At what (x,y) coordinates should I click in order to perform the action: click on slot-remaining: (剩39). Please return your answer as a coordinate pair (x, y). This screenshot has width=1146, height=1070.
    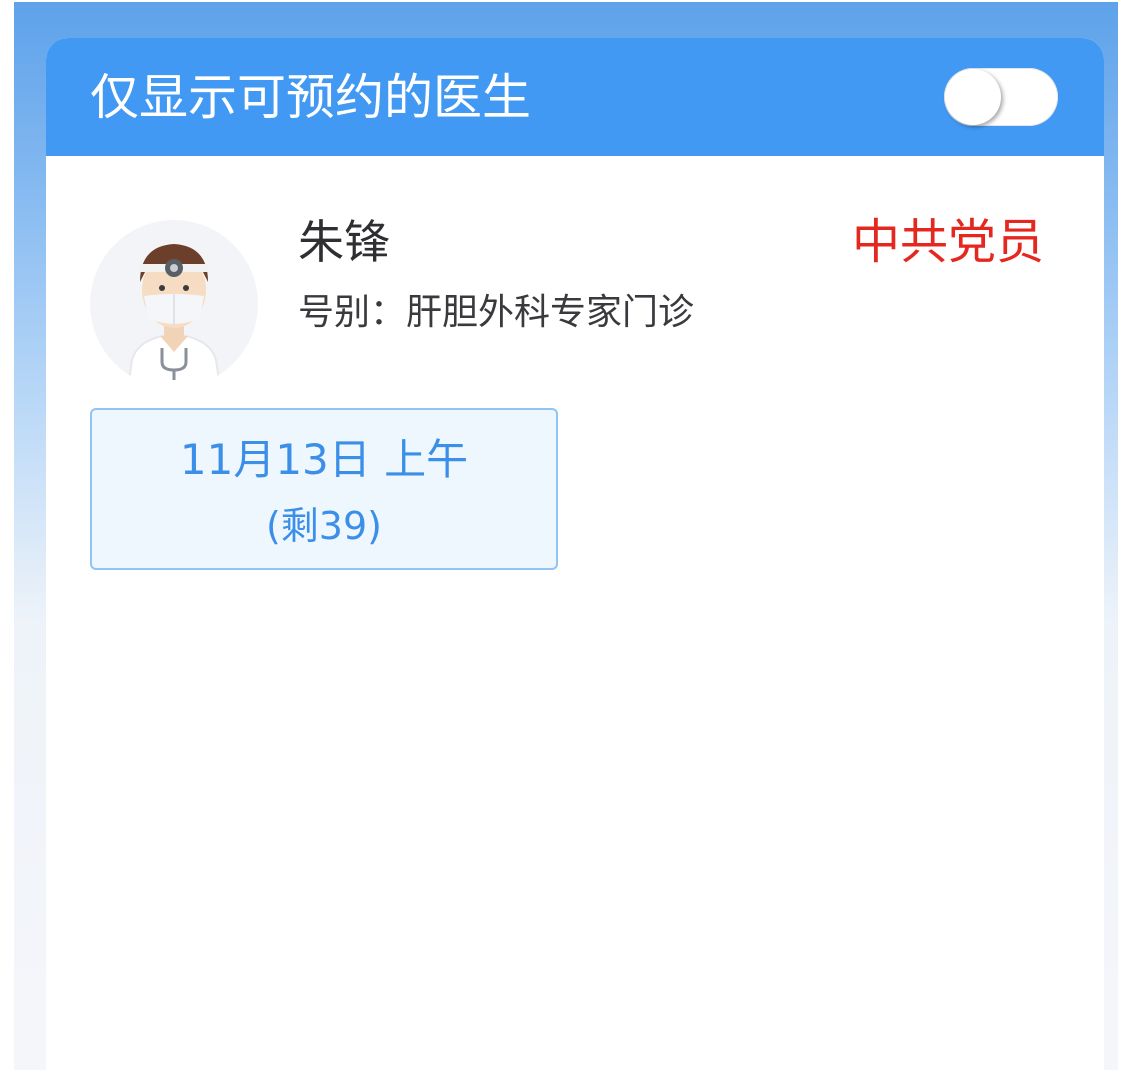
    Looking at the image, I should click on (323, 526).